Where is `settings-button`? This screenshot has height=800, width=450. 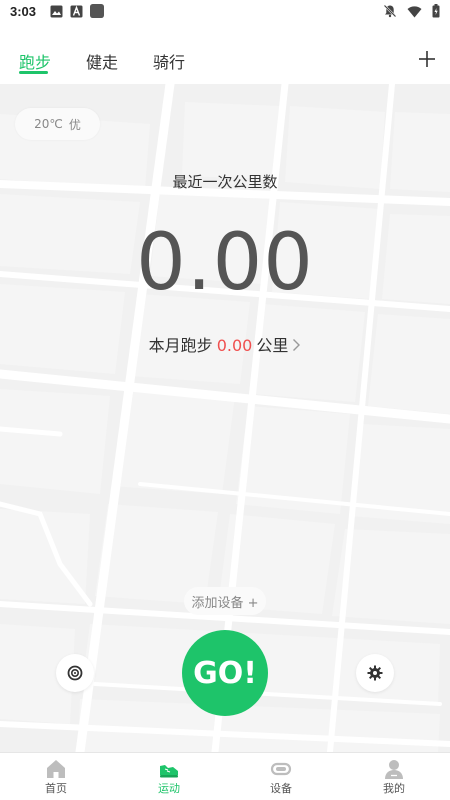
settings-button is located at coordinates (375, 673).